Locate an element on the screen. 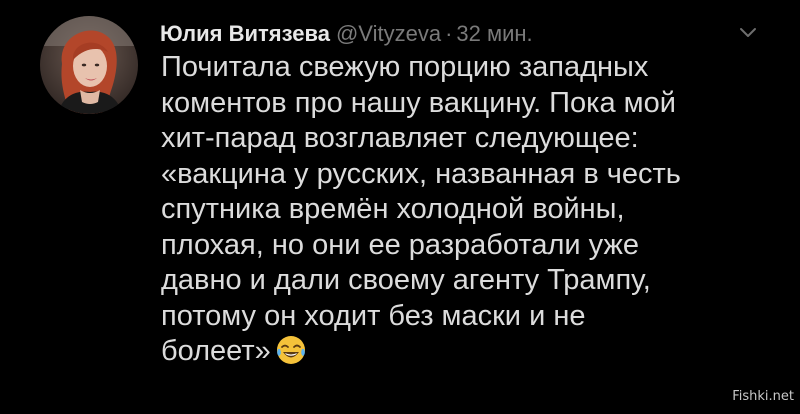  chevron-down-icon is located at coordinates (748, 32).